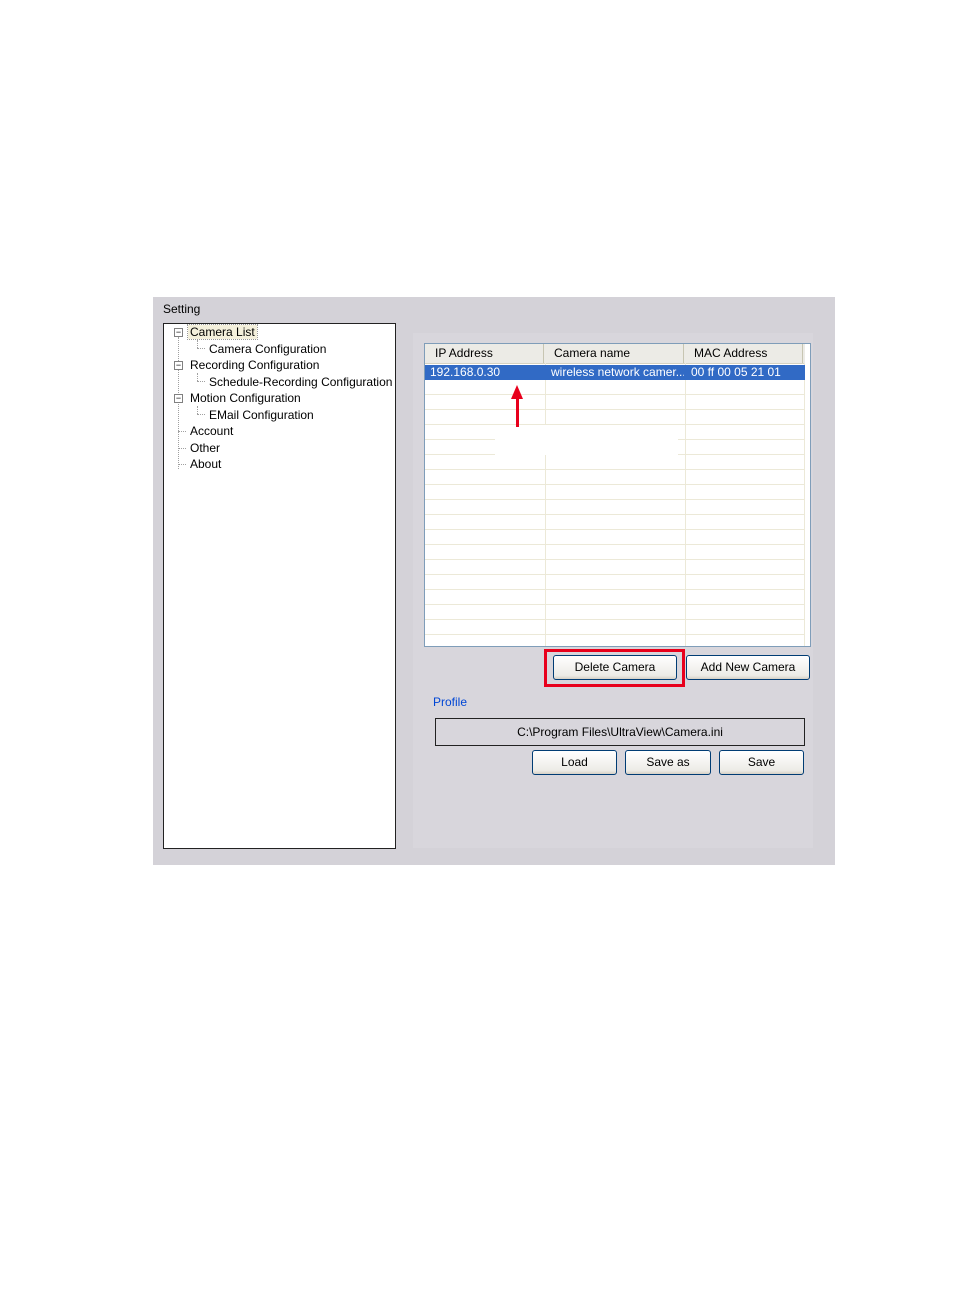 The image size is (954, 1311). I want to click on profile-label: Profile, so click(450, 702).